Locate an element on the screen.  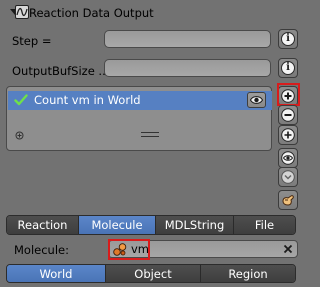
resize-grip is located at coordinates (150, 134).